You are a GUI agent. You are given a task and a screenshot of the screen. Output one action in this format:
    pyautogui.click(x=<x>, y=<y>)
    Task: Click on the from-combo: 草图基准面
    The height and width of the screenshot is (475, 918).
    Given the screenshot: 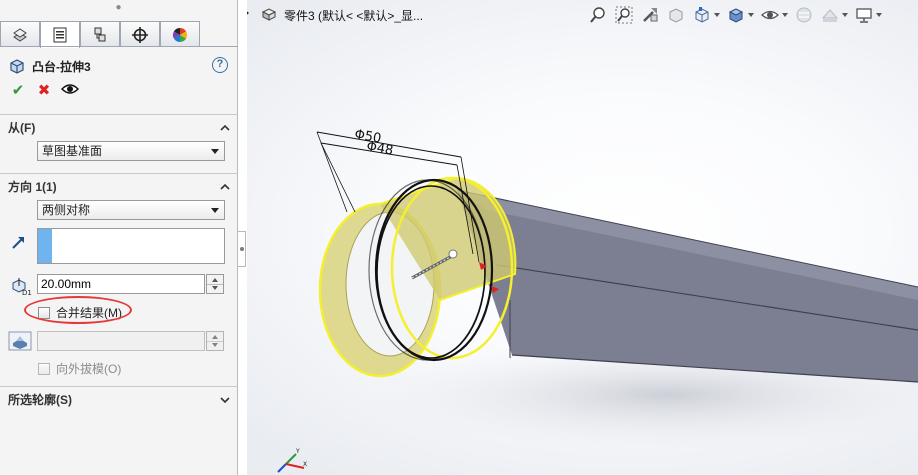 What is the action you would take?
    pyautogui.click(x=131, y=151)
    